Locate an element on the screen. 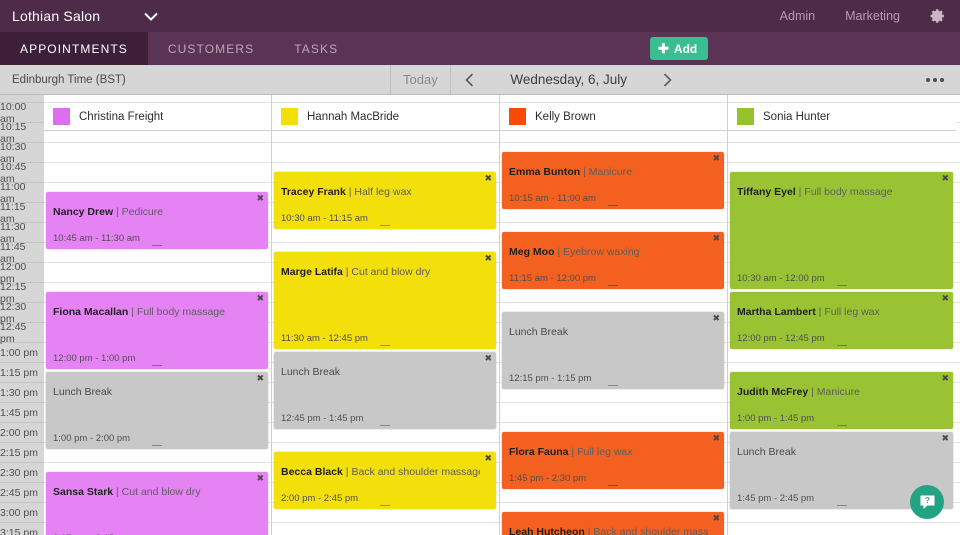 Image resolution: width=960 pixels, height=535 pixels. appointment-time-range: 1:45 pm - 2:30 pm is located at coordinates (548, 478).